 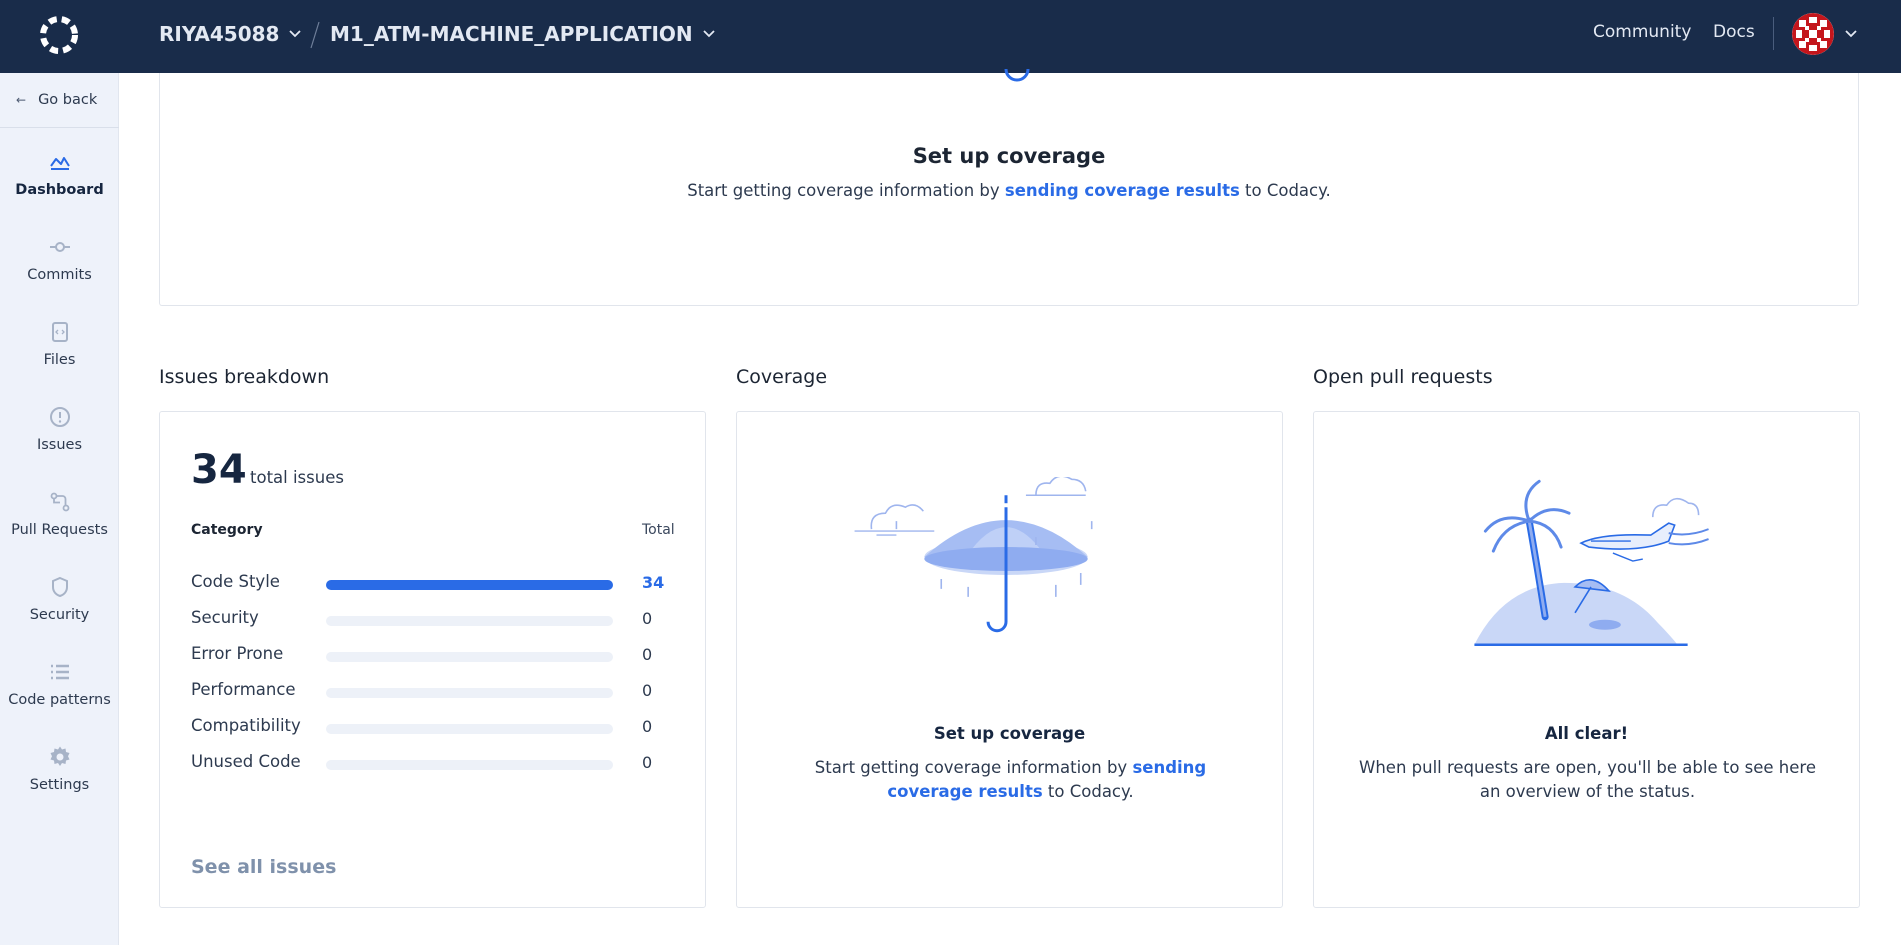 I want to click on coverage-empty-title: Set up coverage, so click(x=1009, y=733).